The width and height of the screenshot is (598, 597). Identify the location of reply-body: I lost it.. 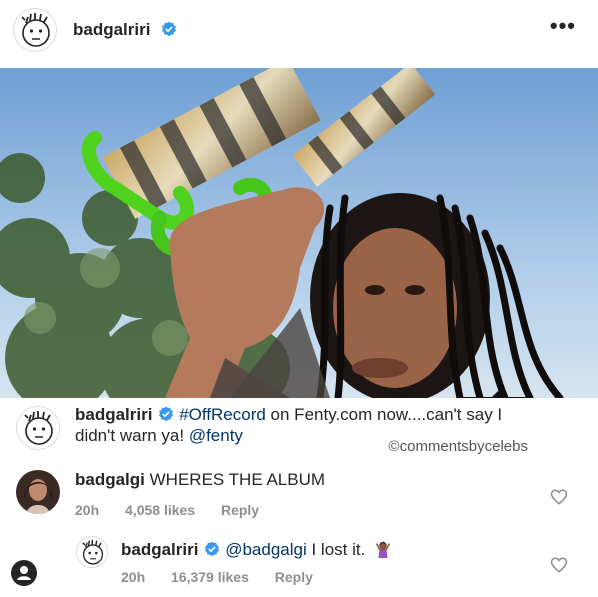
(336, 549).